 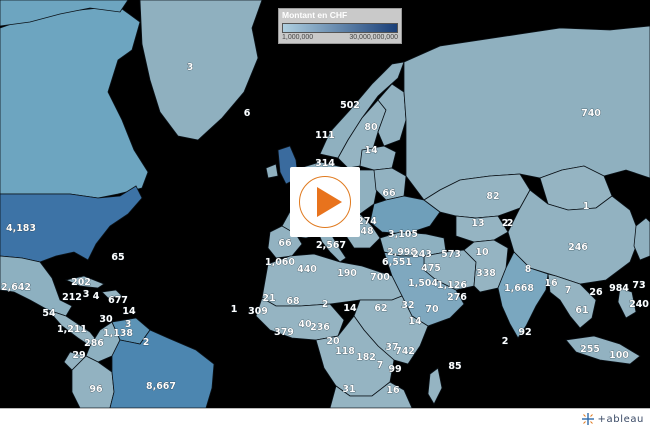 What do you see at coordinates (528, 269) in the screenshot?
I see `value-label-nepal: 8` at bounding box center [528, 269].